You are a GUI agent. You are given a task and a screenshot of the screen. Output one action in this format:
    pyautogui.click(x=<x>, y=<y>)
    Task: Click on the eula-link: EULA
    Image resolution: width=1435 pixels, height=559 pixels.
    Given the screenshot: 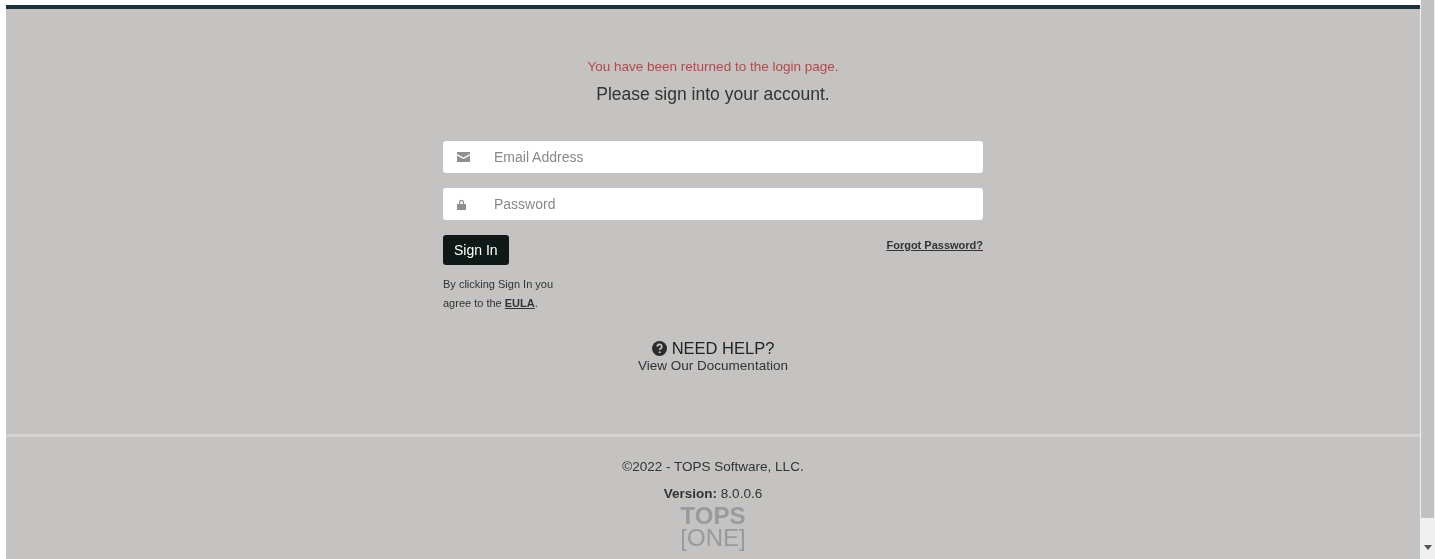 What is the action you would take?
    pyautogui.click(x=519, y=303)
    